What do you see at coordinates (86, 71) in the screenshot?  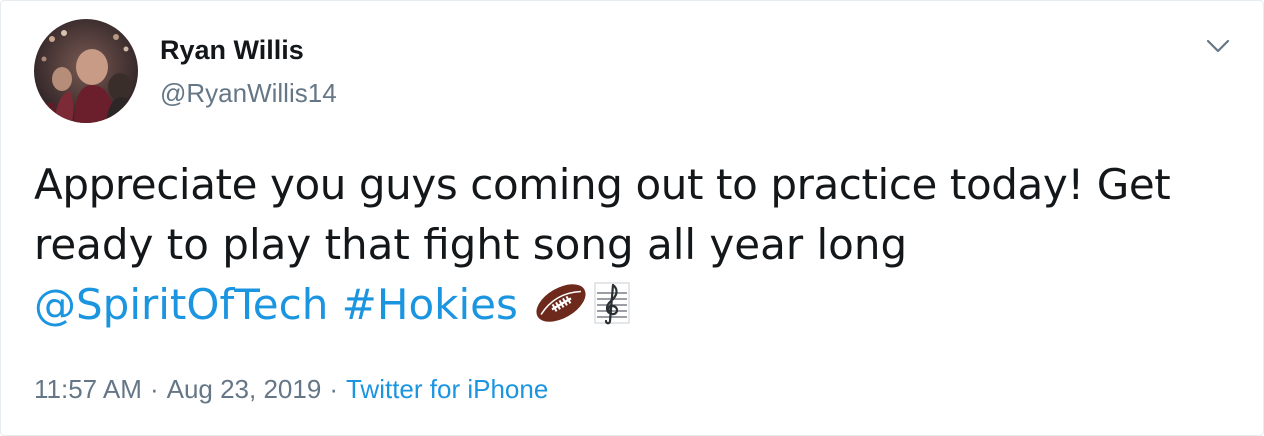 I see `avatar` at bounding box center [86, 71].